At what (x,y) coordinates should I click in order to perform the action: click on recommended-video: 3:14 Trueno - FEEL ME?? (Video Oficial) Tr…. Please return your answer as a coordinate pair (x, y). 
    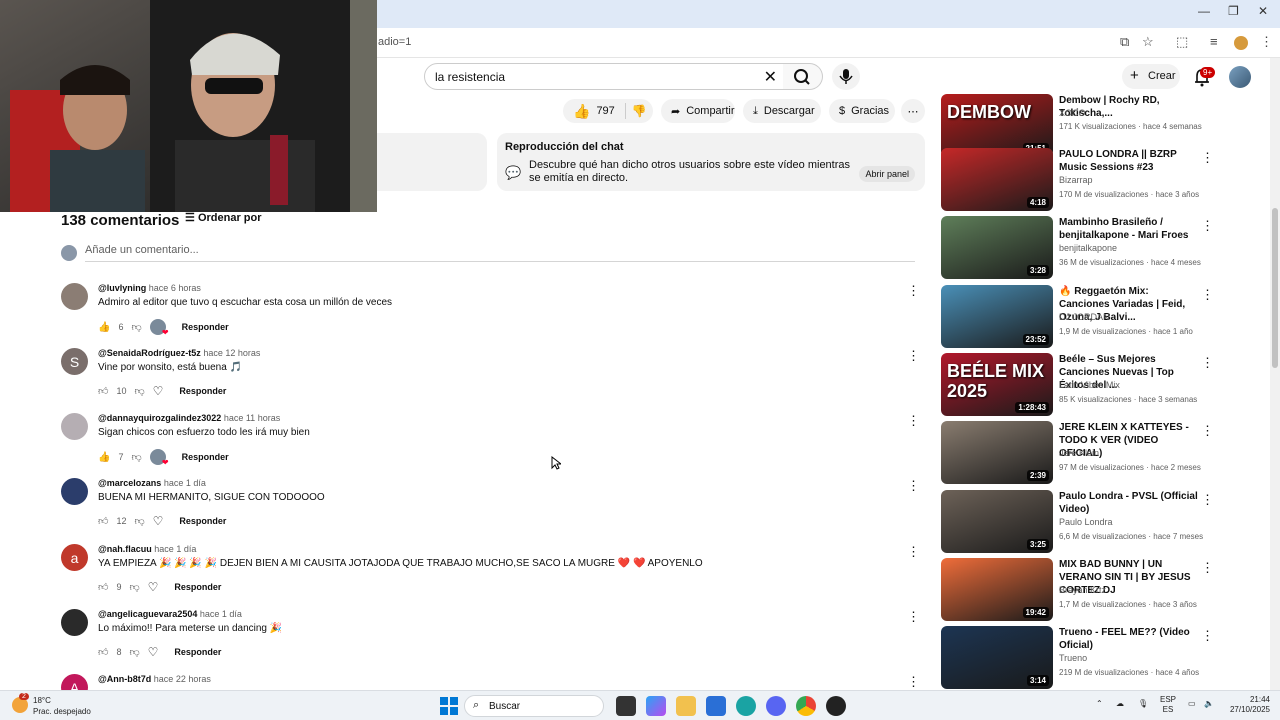
    Looking at the image, I should click on (1077, 658).